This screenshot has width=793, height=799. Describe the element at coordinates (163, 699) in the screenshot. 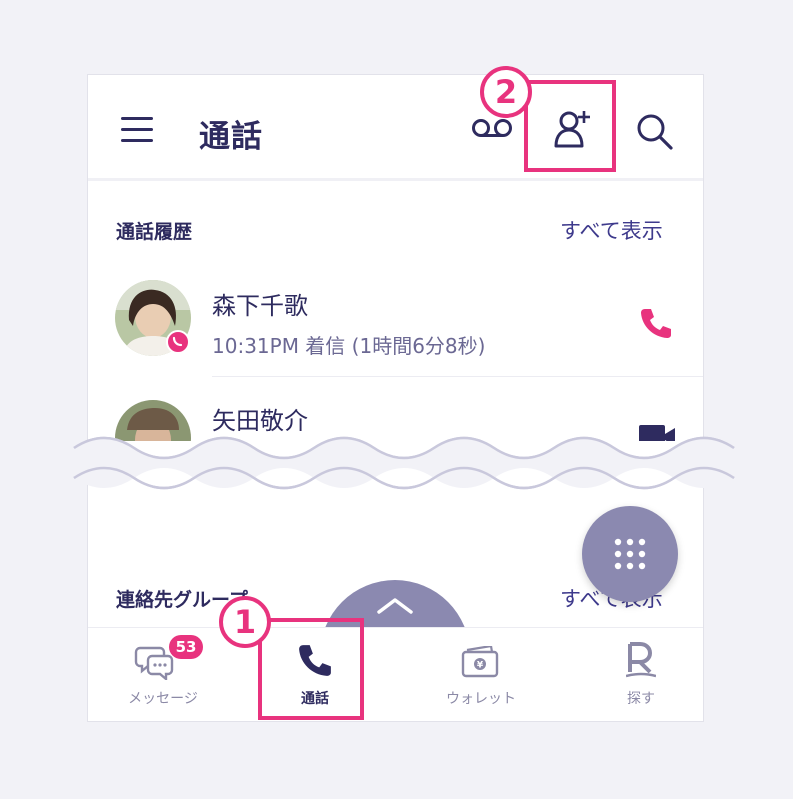

I see `nav-label: メッセージ` at that location.